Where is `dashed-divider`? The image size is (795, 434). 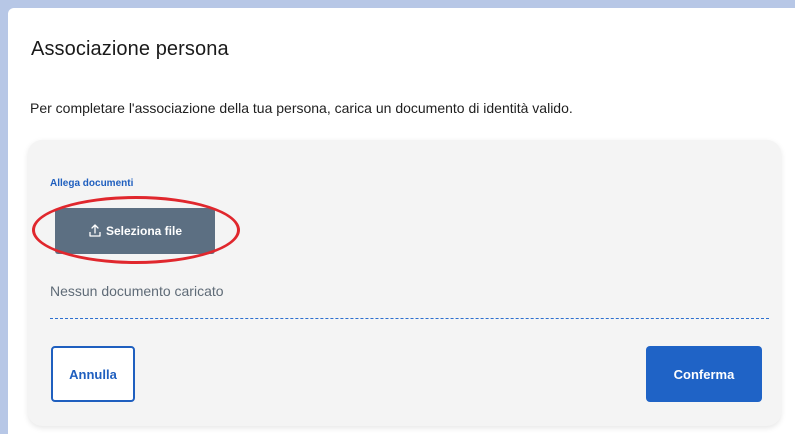 dashed-divider is located at coordinates (409, 318).